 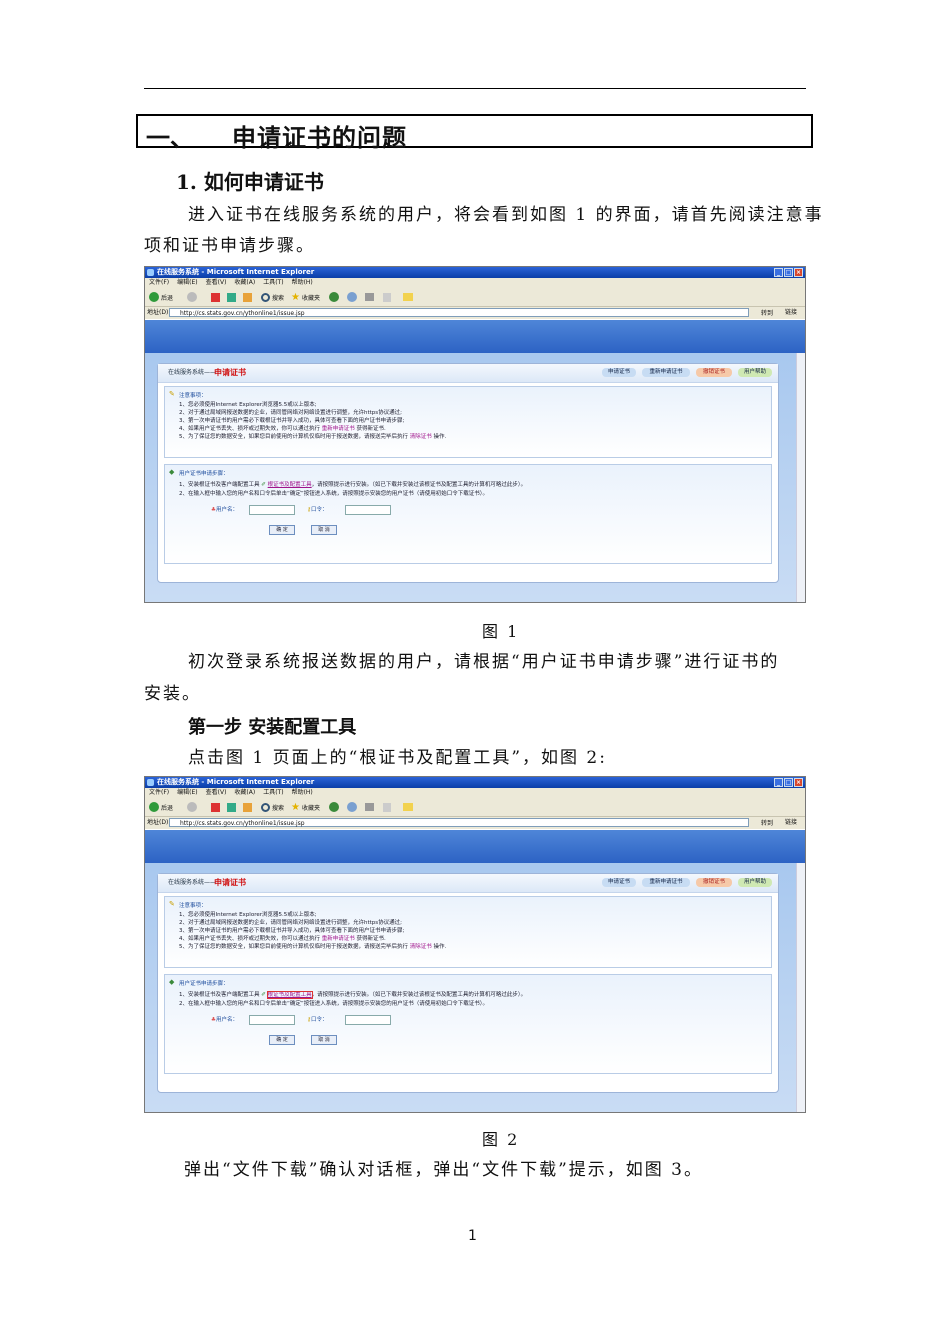 I want to click on steps-title: 用户证书申请步骤：, so click(x=204, y=984).